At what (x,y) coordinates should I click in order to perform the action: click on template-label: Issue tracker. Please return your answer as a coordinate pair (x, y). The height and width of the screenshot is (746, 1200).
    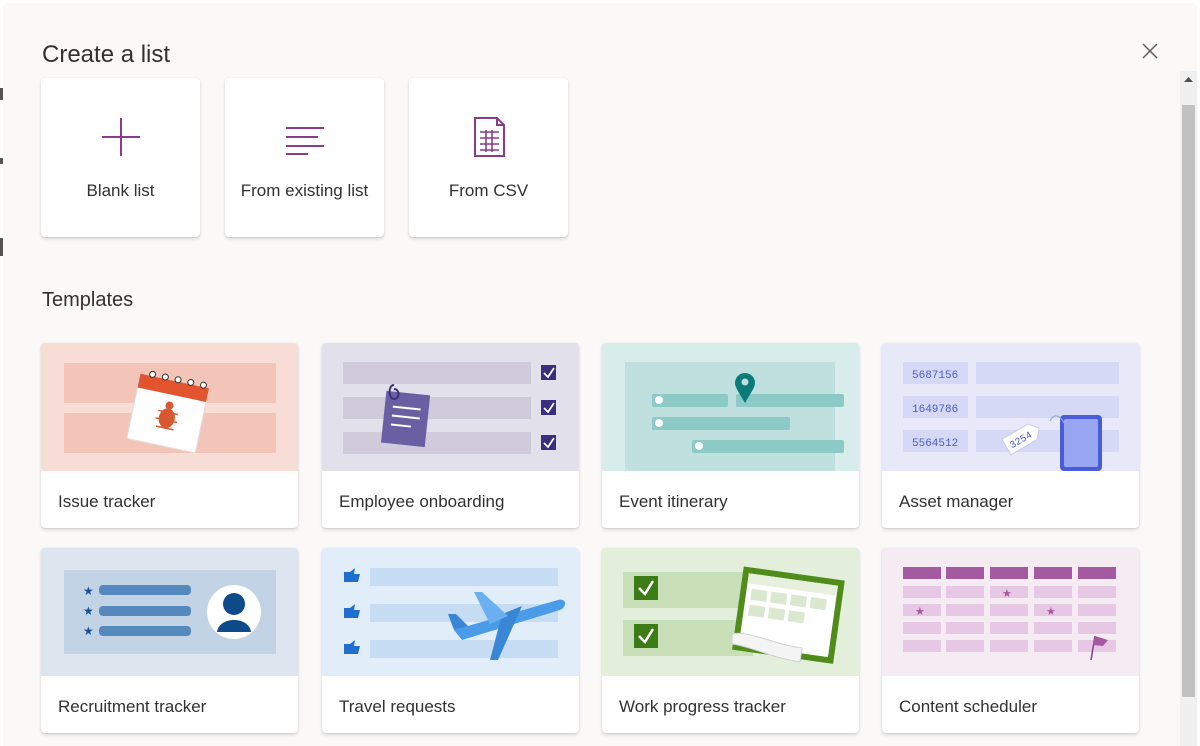
    Looking at the image, I should click on (107, 501).